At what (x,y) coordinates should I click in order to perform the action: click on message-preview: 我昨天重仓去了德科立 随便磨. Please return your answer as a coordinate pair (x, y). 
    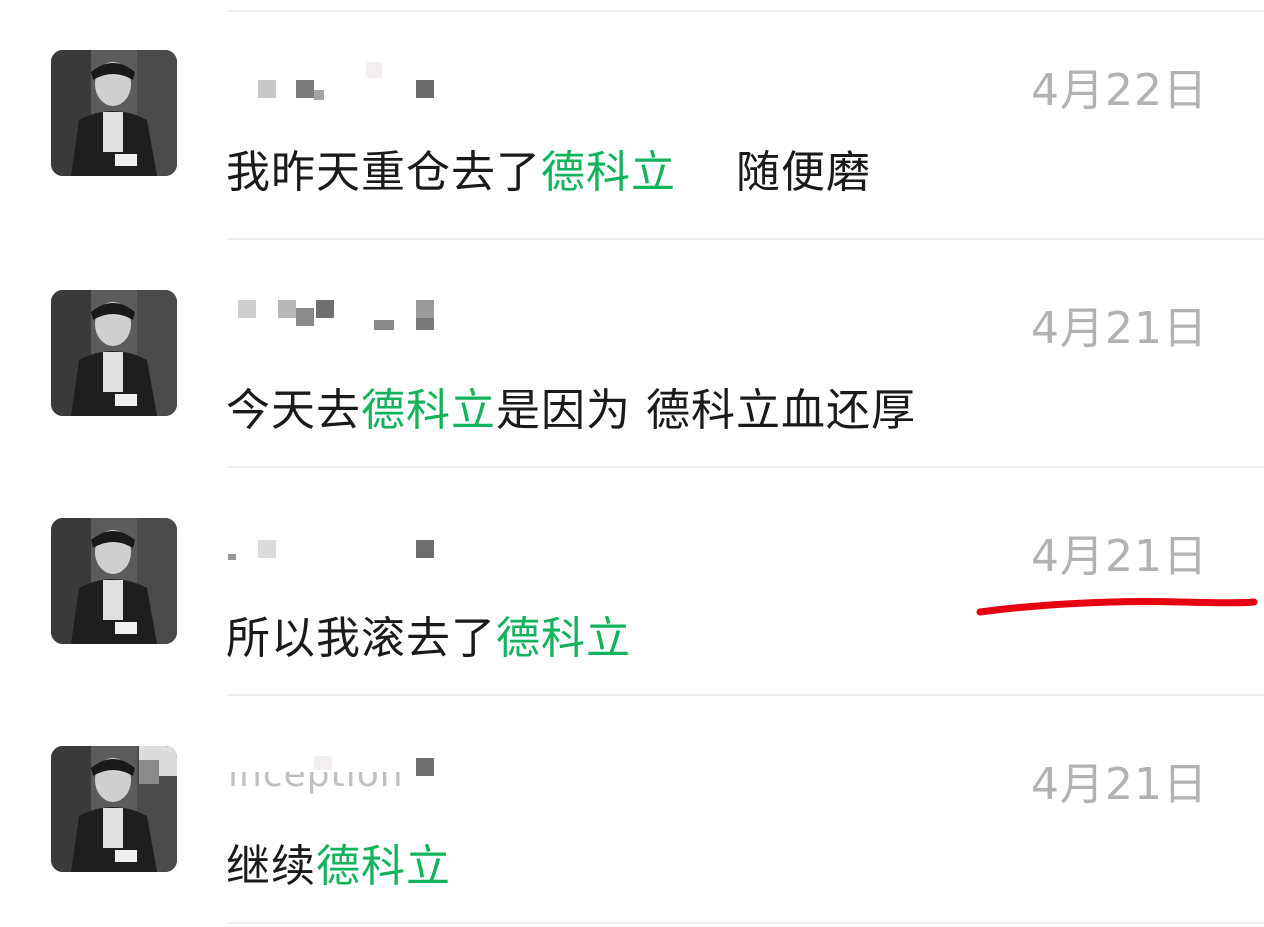
    Looking at the image, I should click on (548, 172).